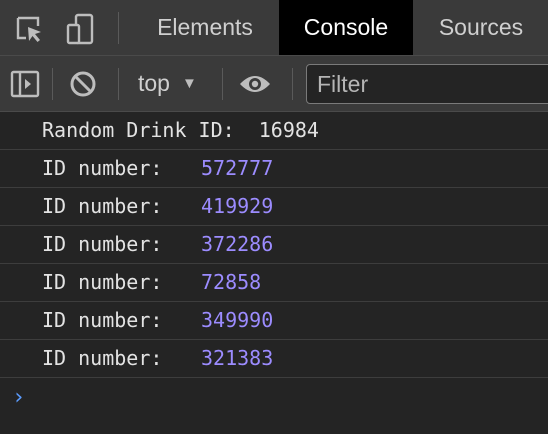 The image size is (548, 434). Describe the element at coordinates (237, 206) in the screenshot. I see `log-number: 419929` at that location.